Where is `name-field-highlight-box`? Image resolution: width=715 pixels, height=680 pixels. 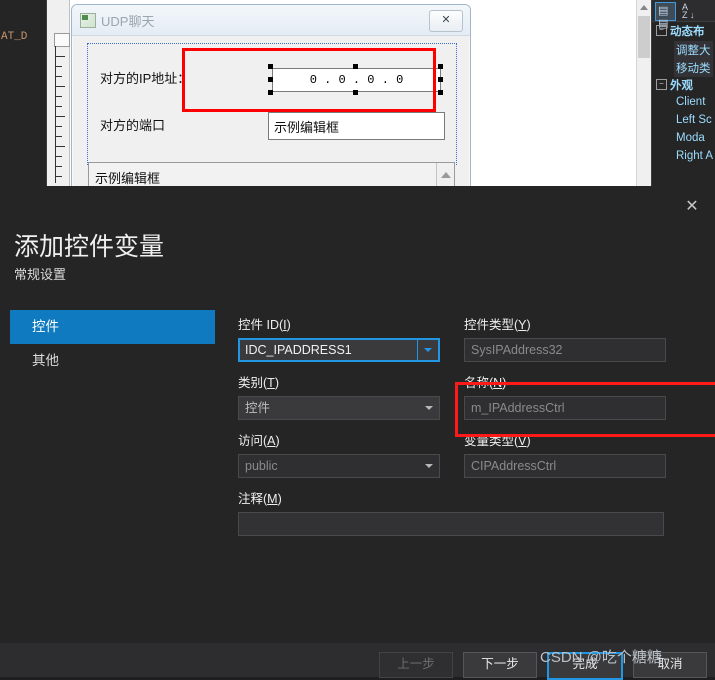 name-field-highlight-box is located at coordinates (585, 409).